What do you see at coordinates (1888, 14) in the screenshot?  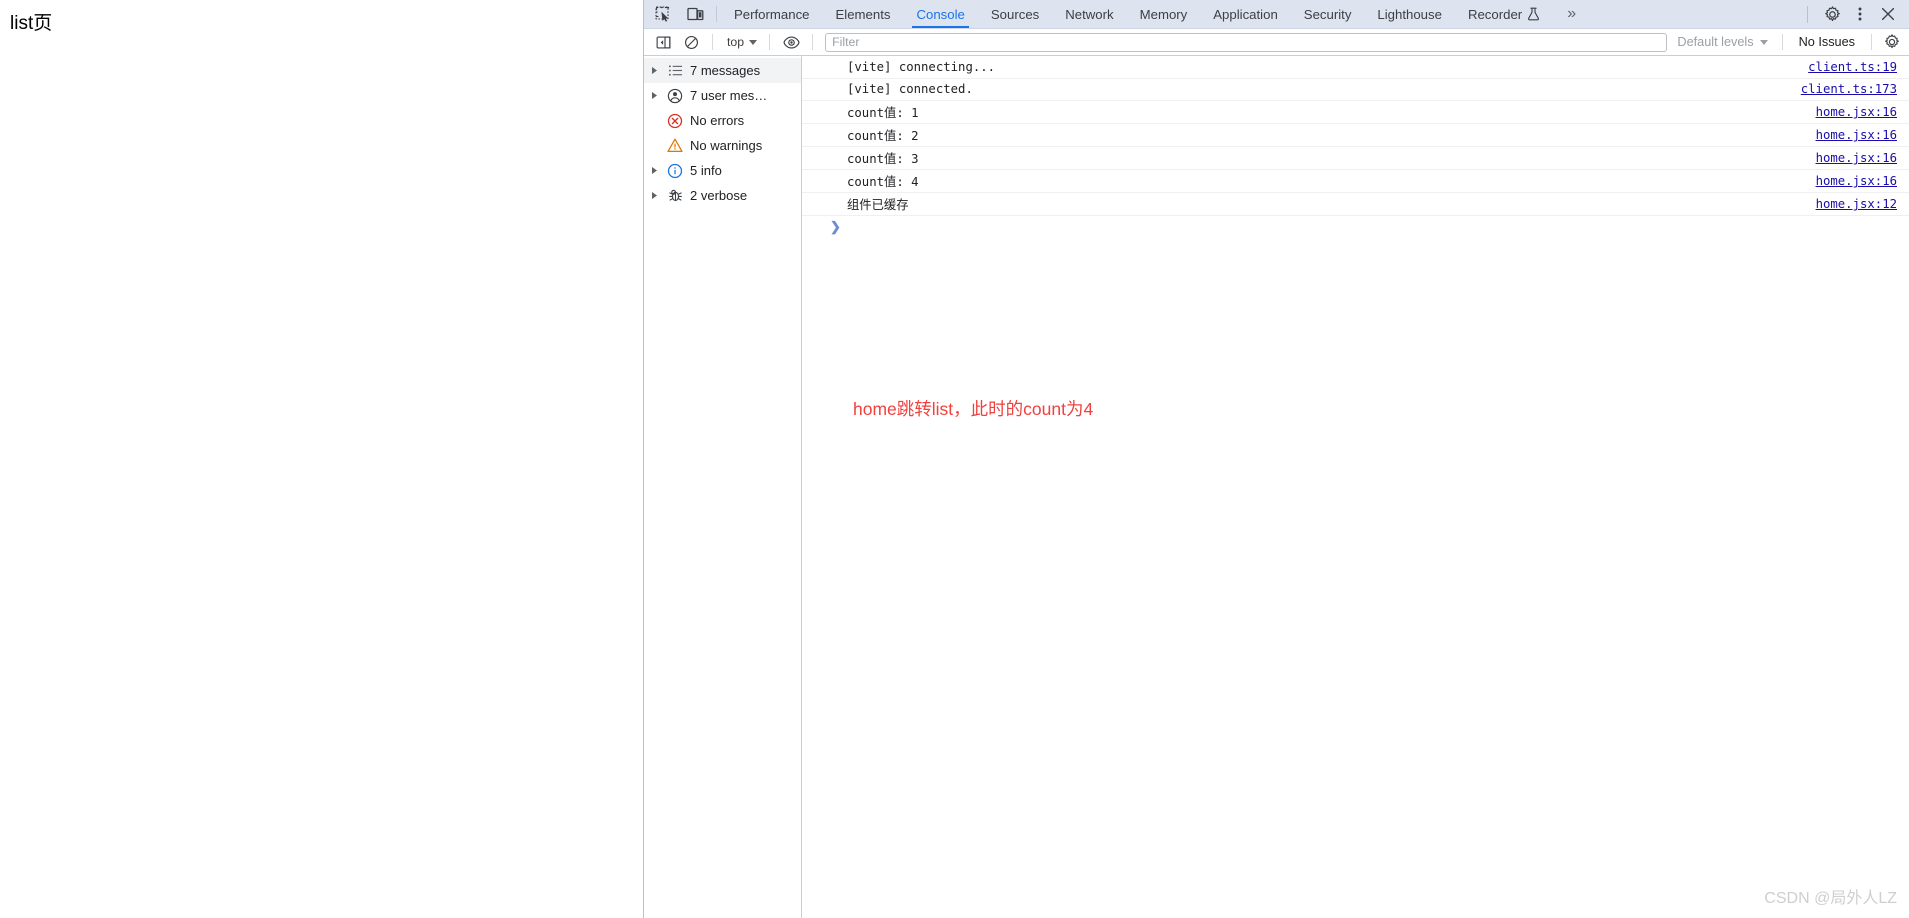 I see `close-icon` at bounding box center [1888, 14].